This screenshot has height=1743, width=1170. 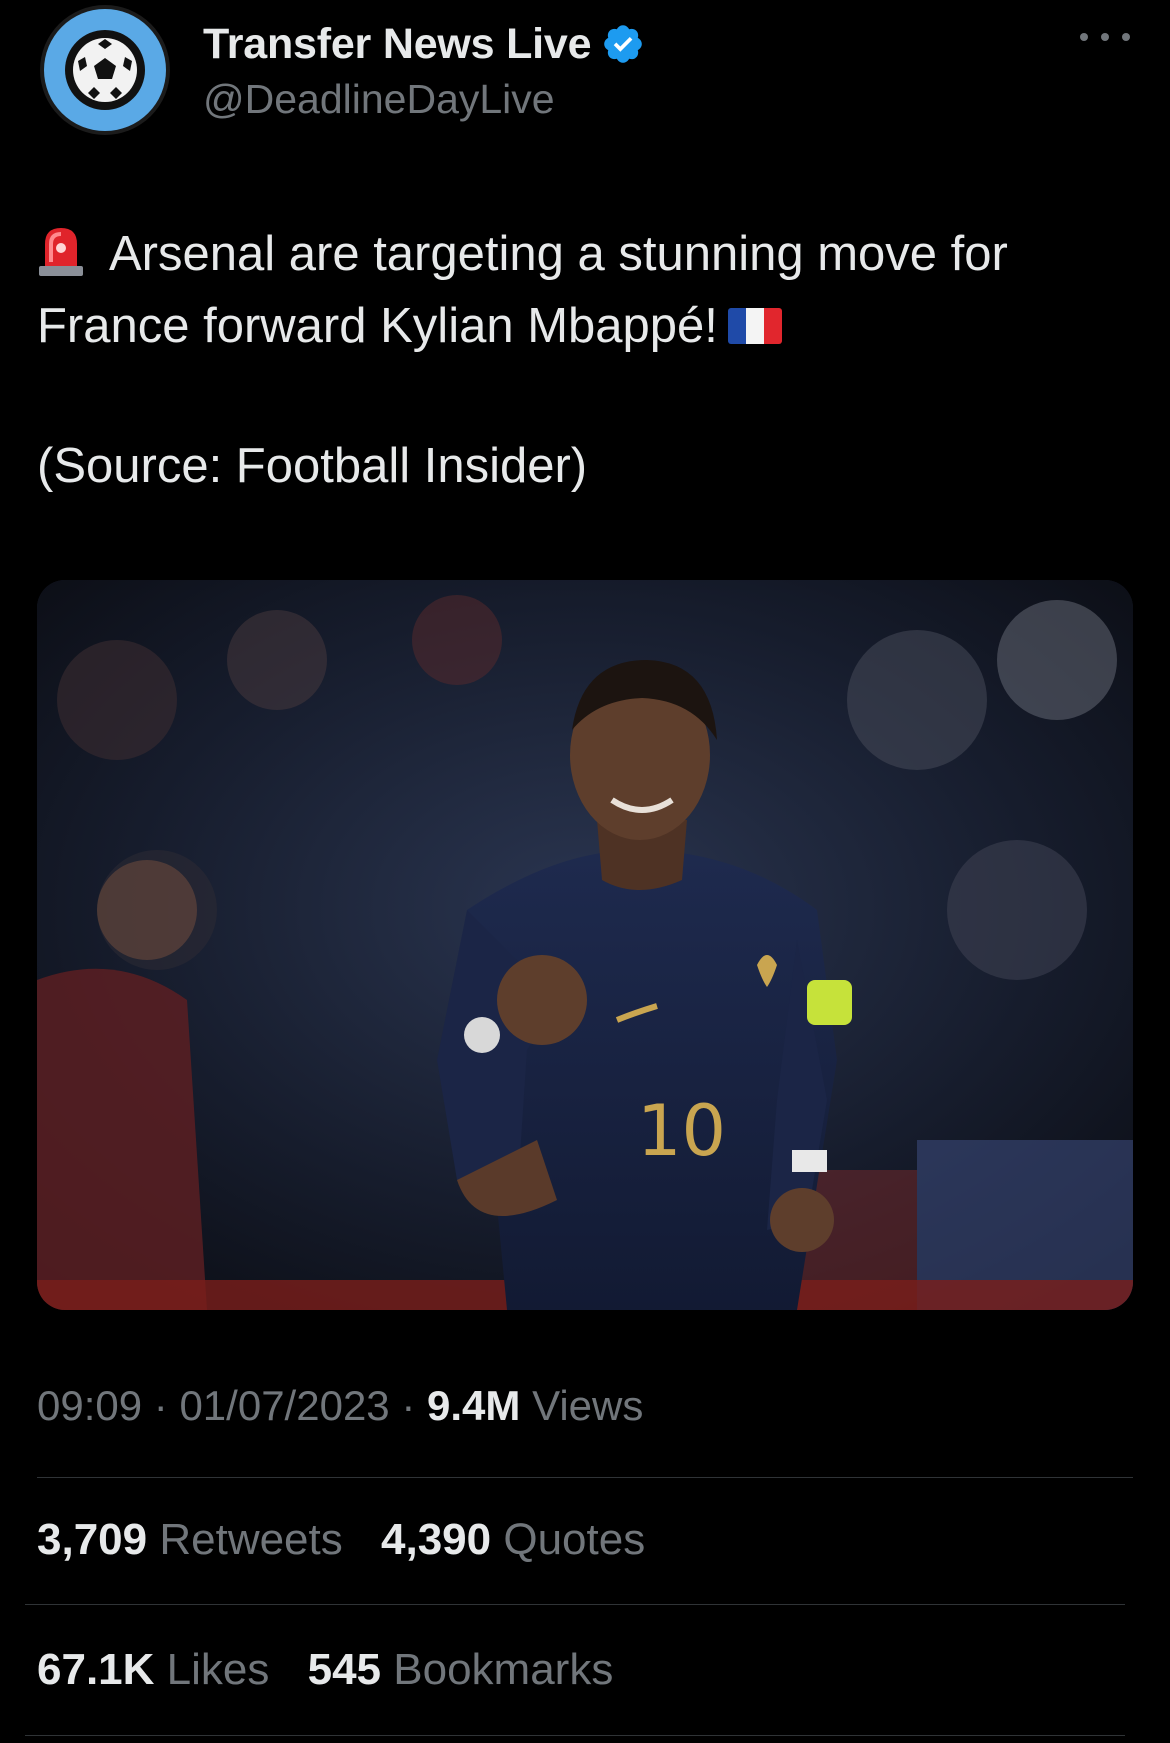 I want to click on likes-stat: 67.1K Likes, so click(x=159, y=1669).